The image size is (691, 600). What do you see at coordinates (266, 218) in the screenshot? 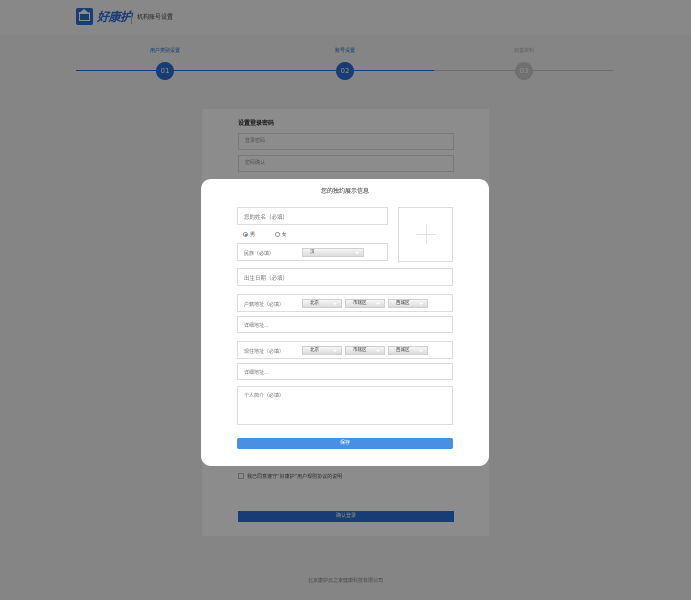
I see `name-placeholder: 您的姓名（必填）` at bounding box center [266, 218].